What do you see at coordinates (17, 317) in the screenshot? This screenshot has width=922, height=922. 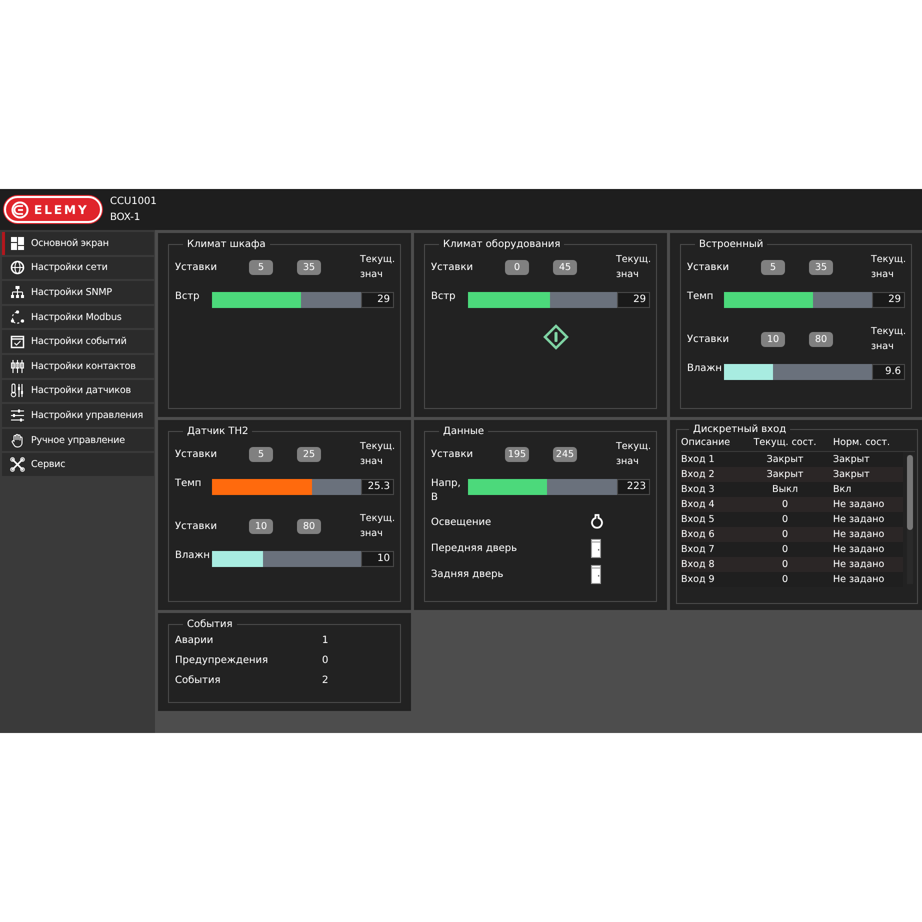 I see `cycle-icon` at bounding box center [17, 317].